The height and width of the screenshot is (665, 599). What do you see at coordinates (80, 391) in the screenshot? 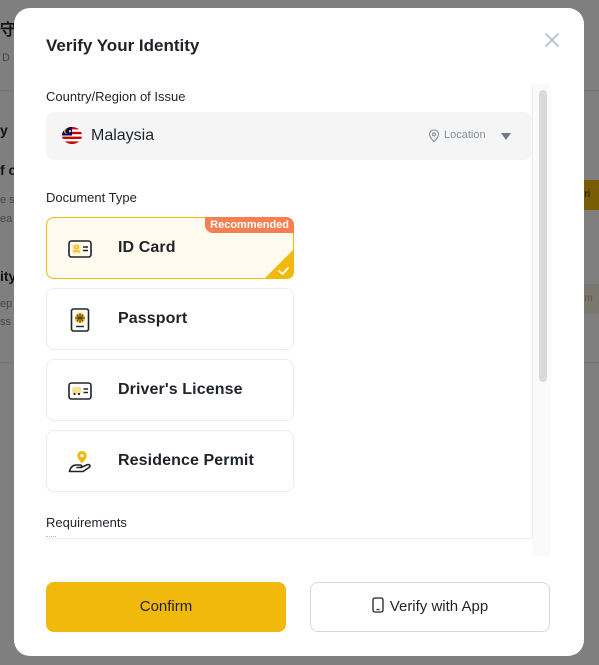
I see `drivers-license-icon` at bounding box center [80, 391].